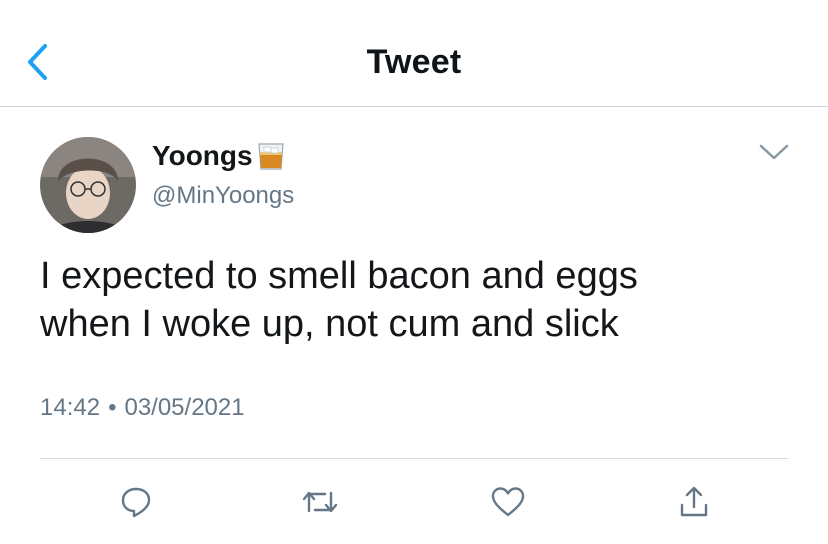  Describe the element at coordinates (184, 407) in the screenshot. I see `tweet-date: 03/05/2021` at that location.